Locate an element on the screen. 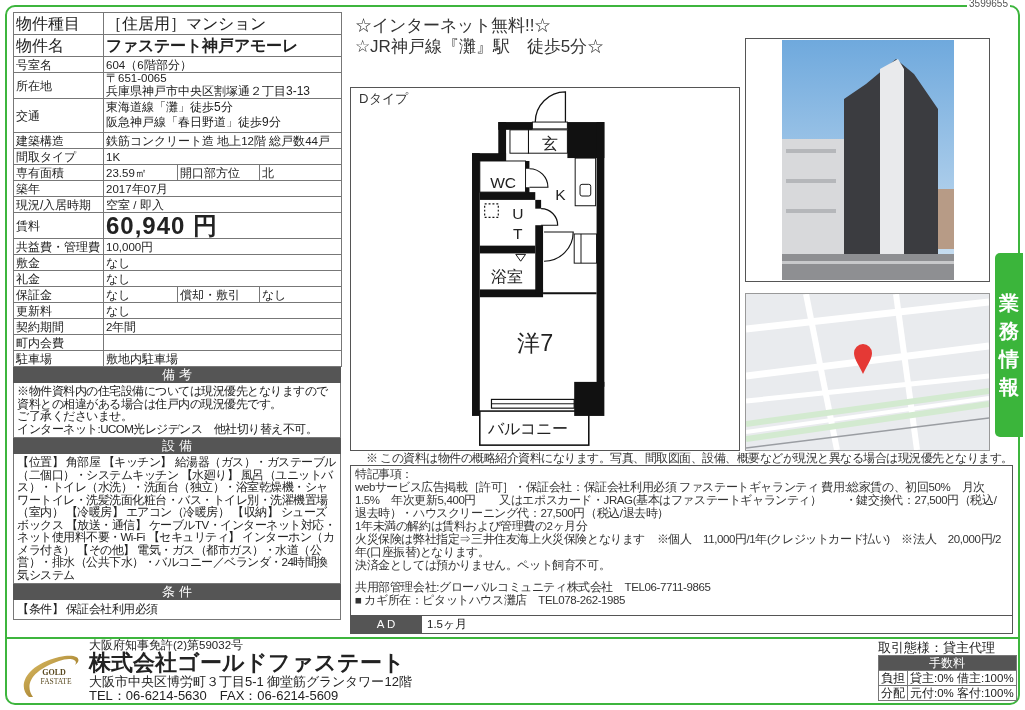 The width and height of the screenshot is (1025, 710). field-label: 建築構造 is located at coordinates (58, 140).